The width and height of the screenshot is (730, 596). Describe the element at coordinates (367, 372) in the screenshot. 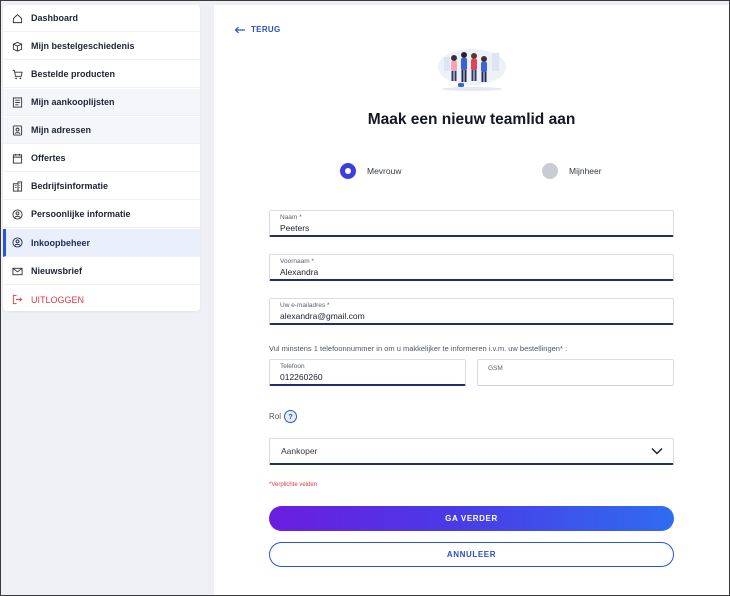

I see `phone-field: Telefoon 012260260` at that location.